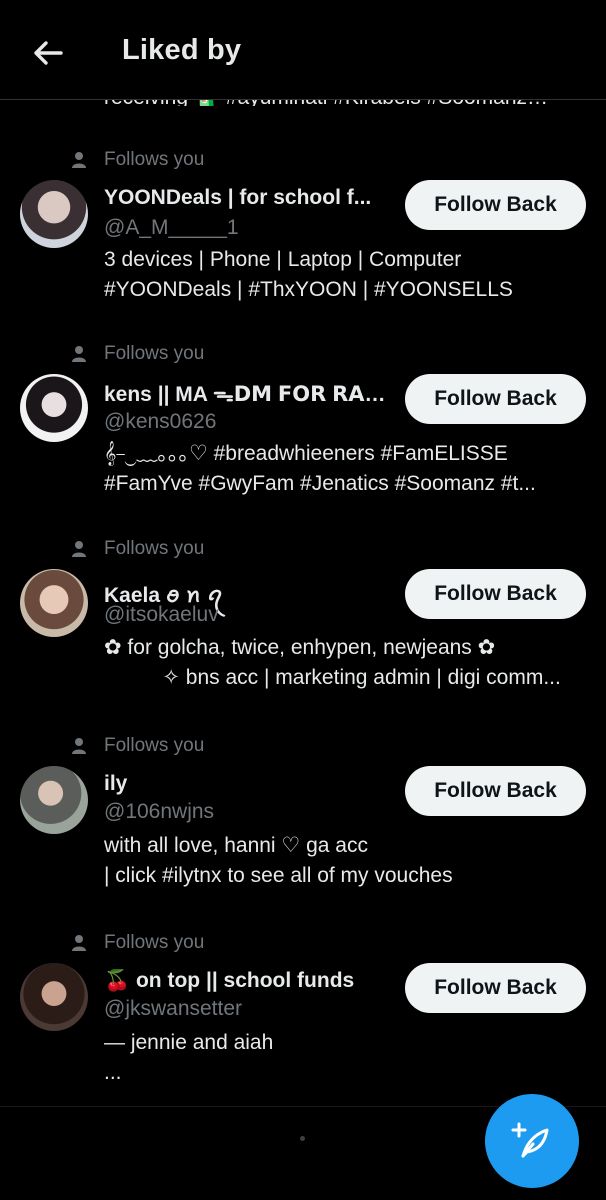 This screenshot has height=1200, width=606. I want to click on bio-line: #YOONDeals | #ThxYOON | #YOONSELLS, so click(308, 289).